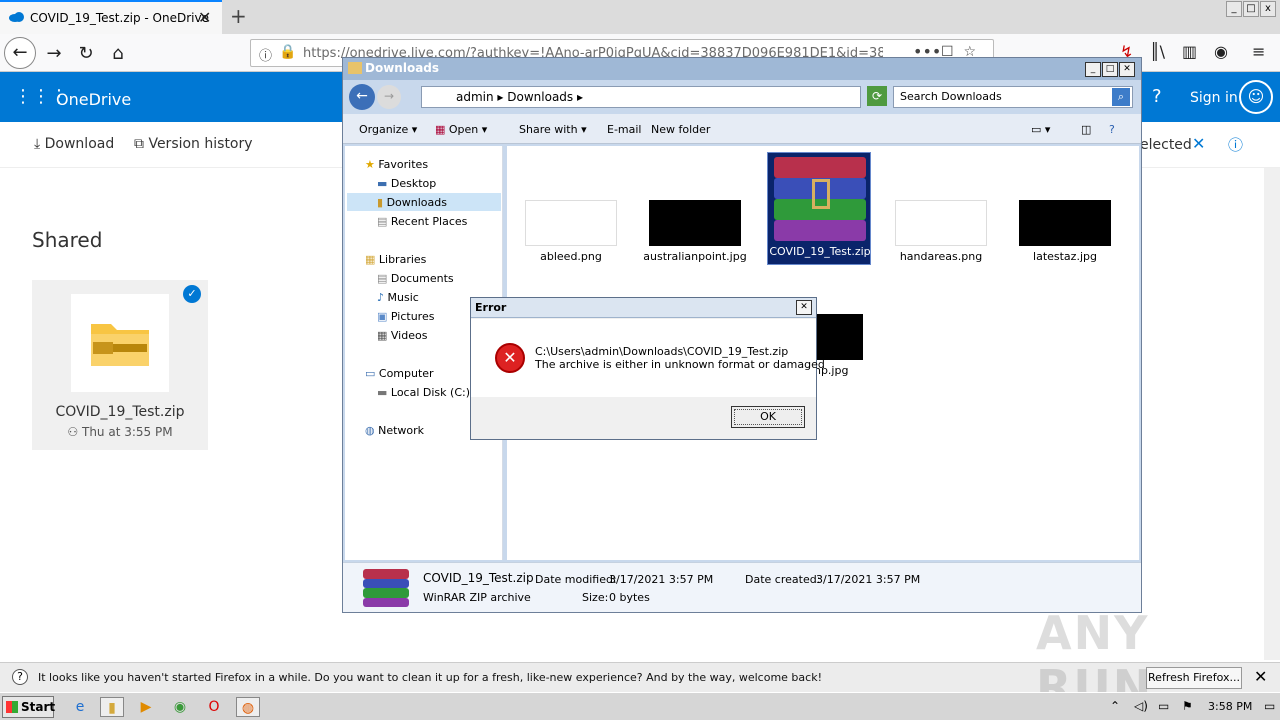 The width and height of the screenshot is (1280, 720). Describe the element at coordinates (1065, 223) in the screenshot. I see `file-thumb-latestaz` at that location.